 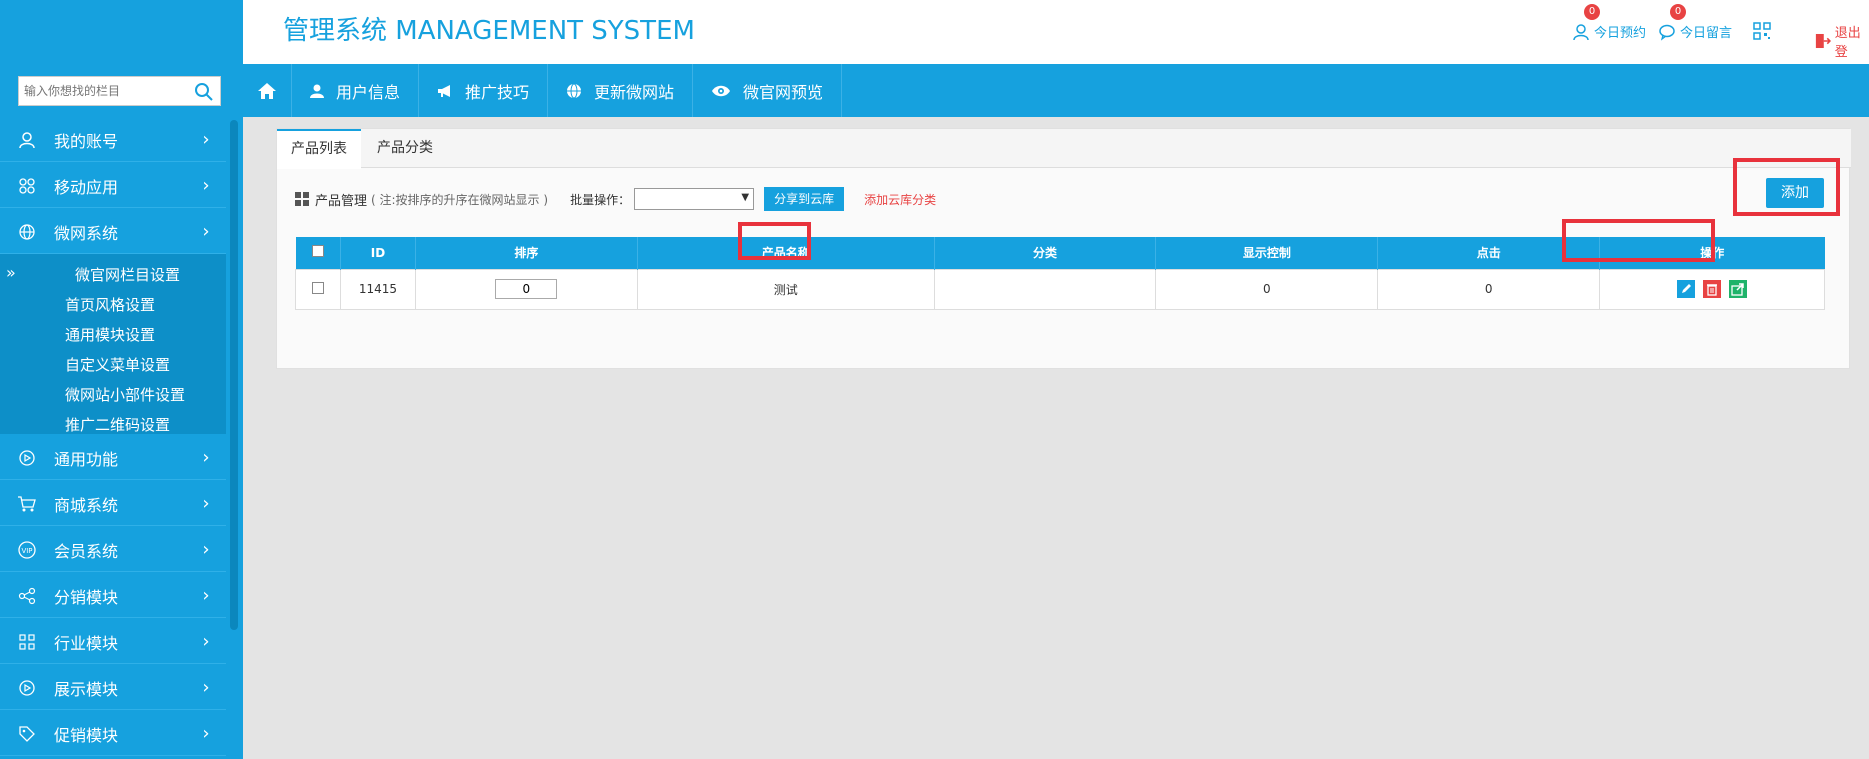 I want to click on sidebar-item-label: 商城系统, so click(x=120, y=504).